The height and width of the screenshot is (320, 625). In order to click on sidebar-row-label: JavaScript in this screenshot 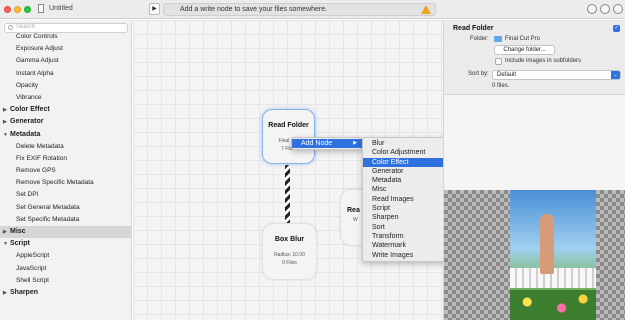, I will do `click(31, 268)`.